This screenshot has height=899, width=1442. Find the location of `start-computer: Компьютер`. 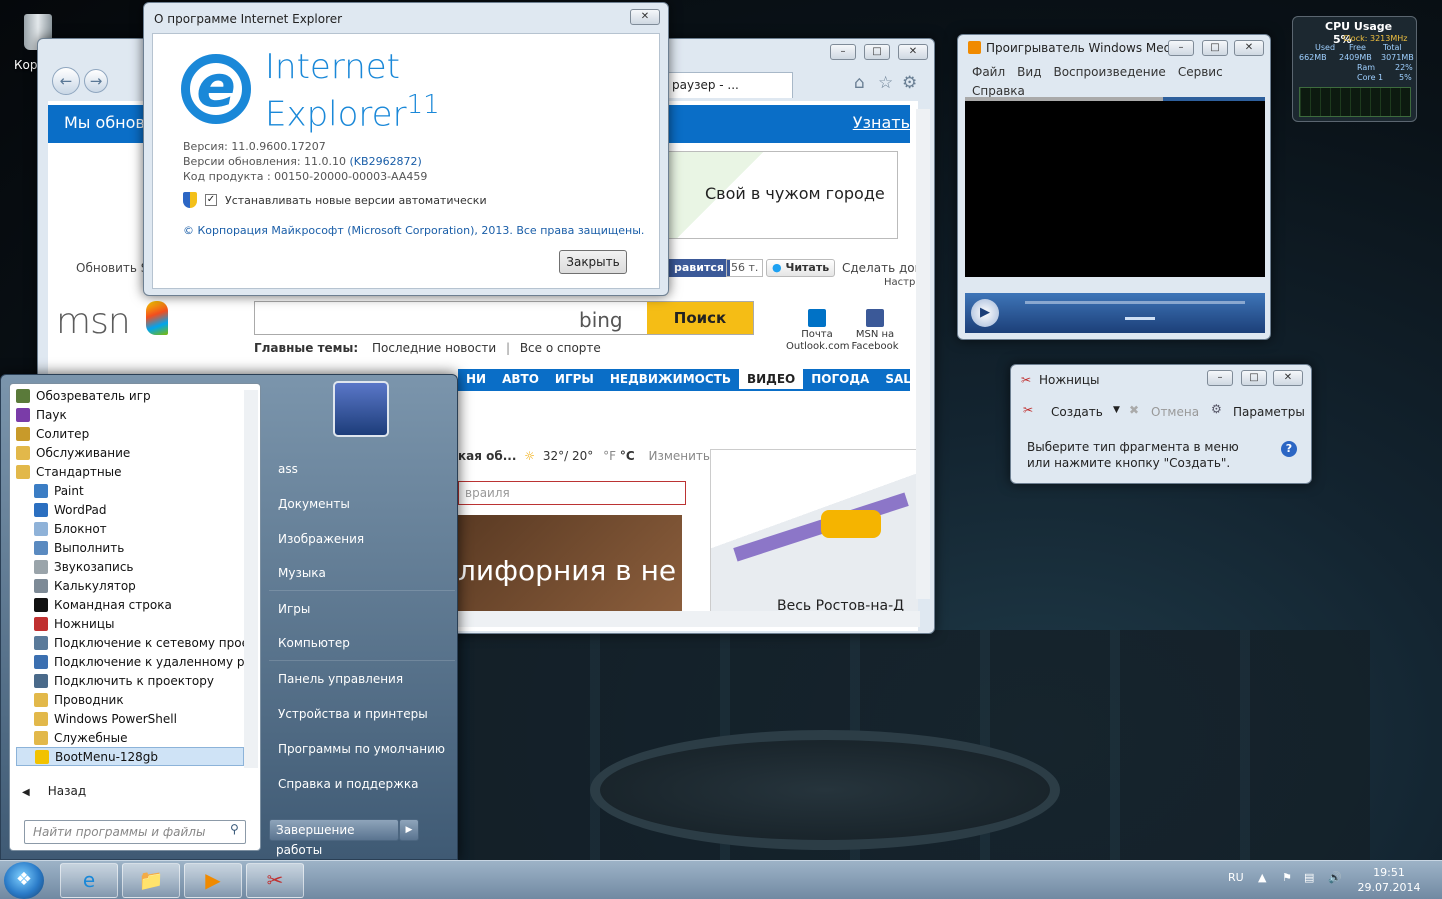

start-computer: Компьютер is located at coordinates (362, 643).